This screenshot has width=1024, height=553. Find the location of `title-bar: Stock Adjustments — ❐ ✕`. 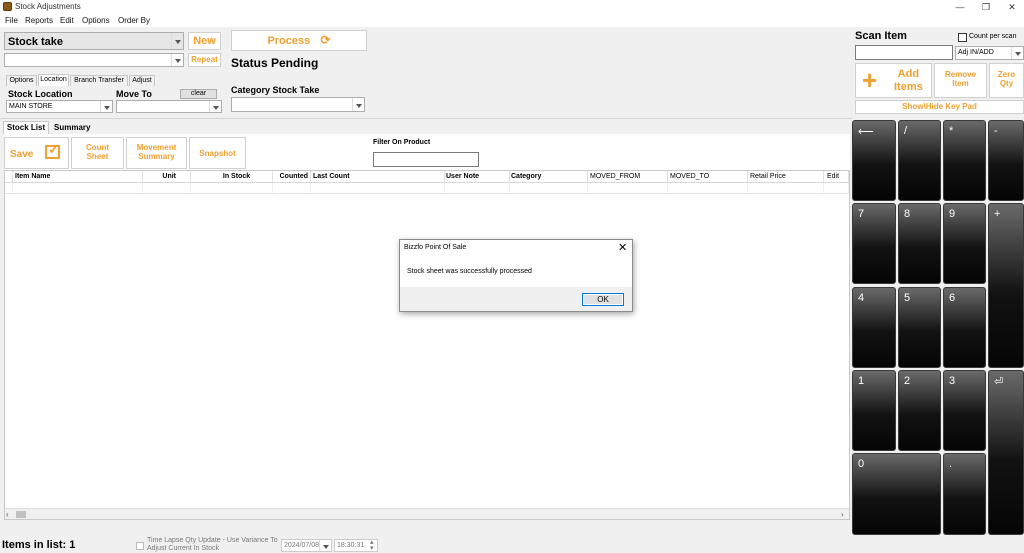

title-bar: Stock Adjustments — ❐ ✕ is located at coordinates (512, 7).